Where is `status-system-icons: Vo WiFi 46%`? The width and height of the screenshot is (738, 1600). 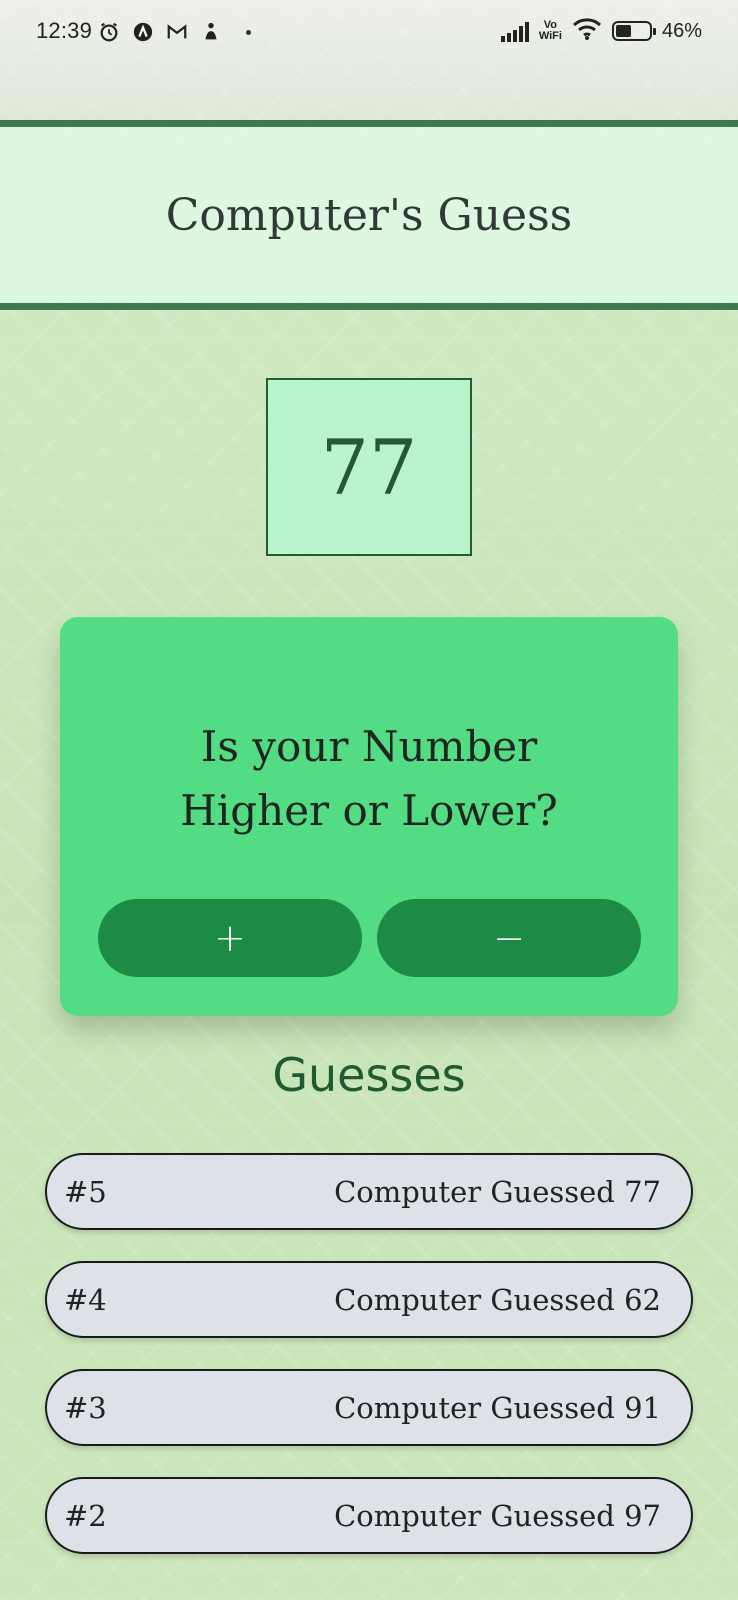
status-system-icons: Vo WiFi 46% is located at coordinates (601, 31).